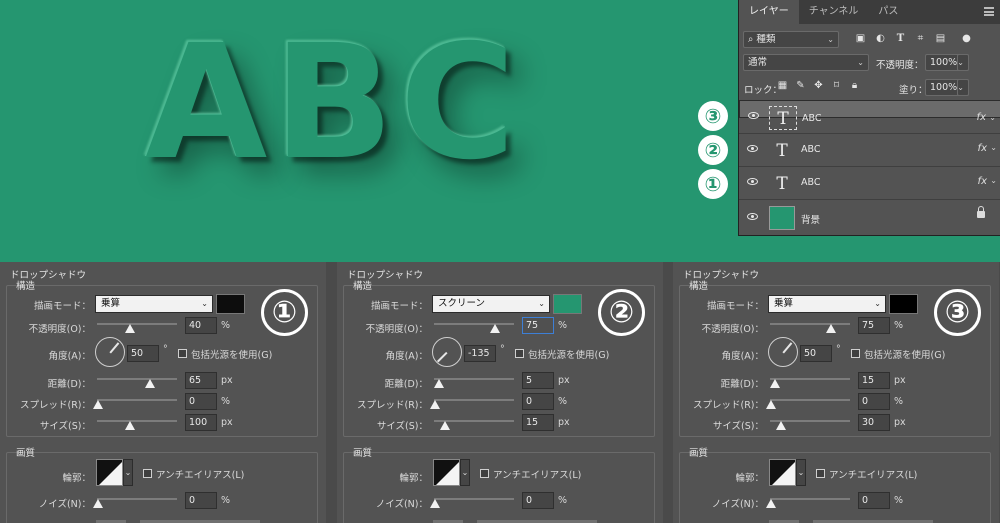  What do you see at coordinates (880, 38) in the screenshot?
I see `adjustment-filter-icon: ◐` at bounding box center [880, 38].